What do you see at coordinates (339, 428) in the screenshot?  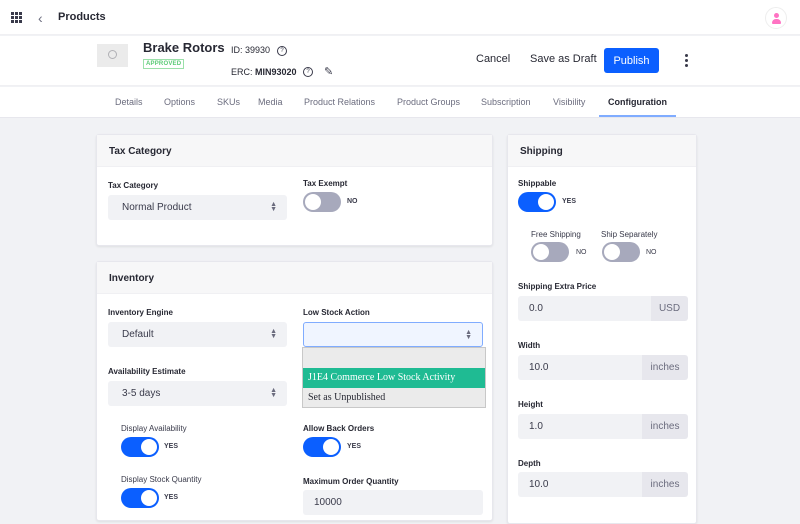 I see `allow-back-orders-label: Allow Back Orders` at bounding box center [339, 428].